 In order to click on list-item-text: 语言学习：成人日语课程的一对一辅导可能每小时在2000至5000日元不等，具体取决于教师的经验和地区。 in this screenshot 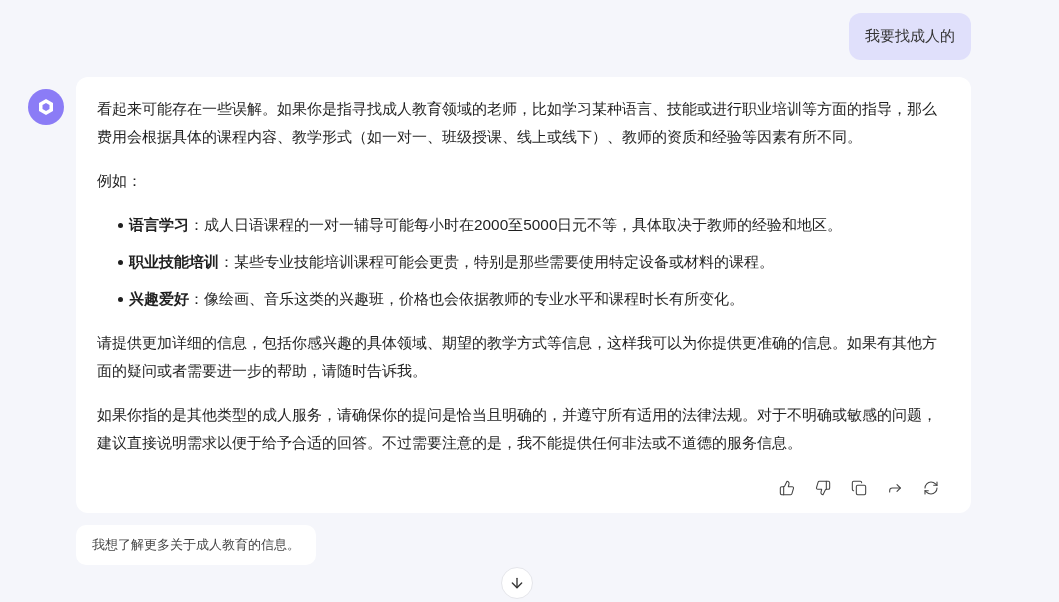, I will do `click(486, 225)`.